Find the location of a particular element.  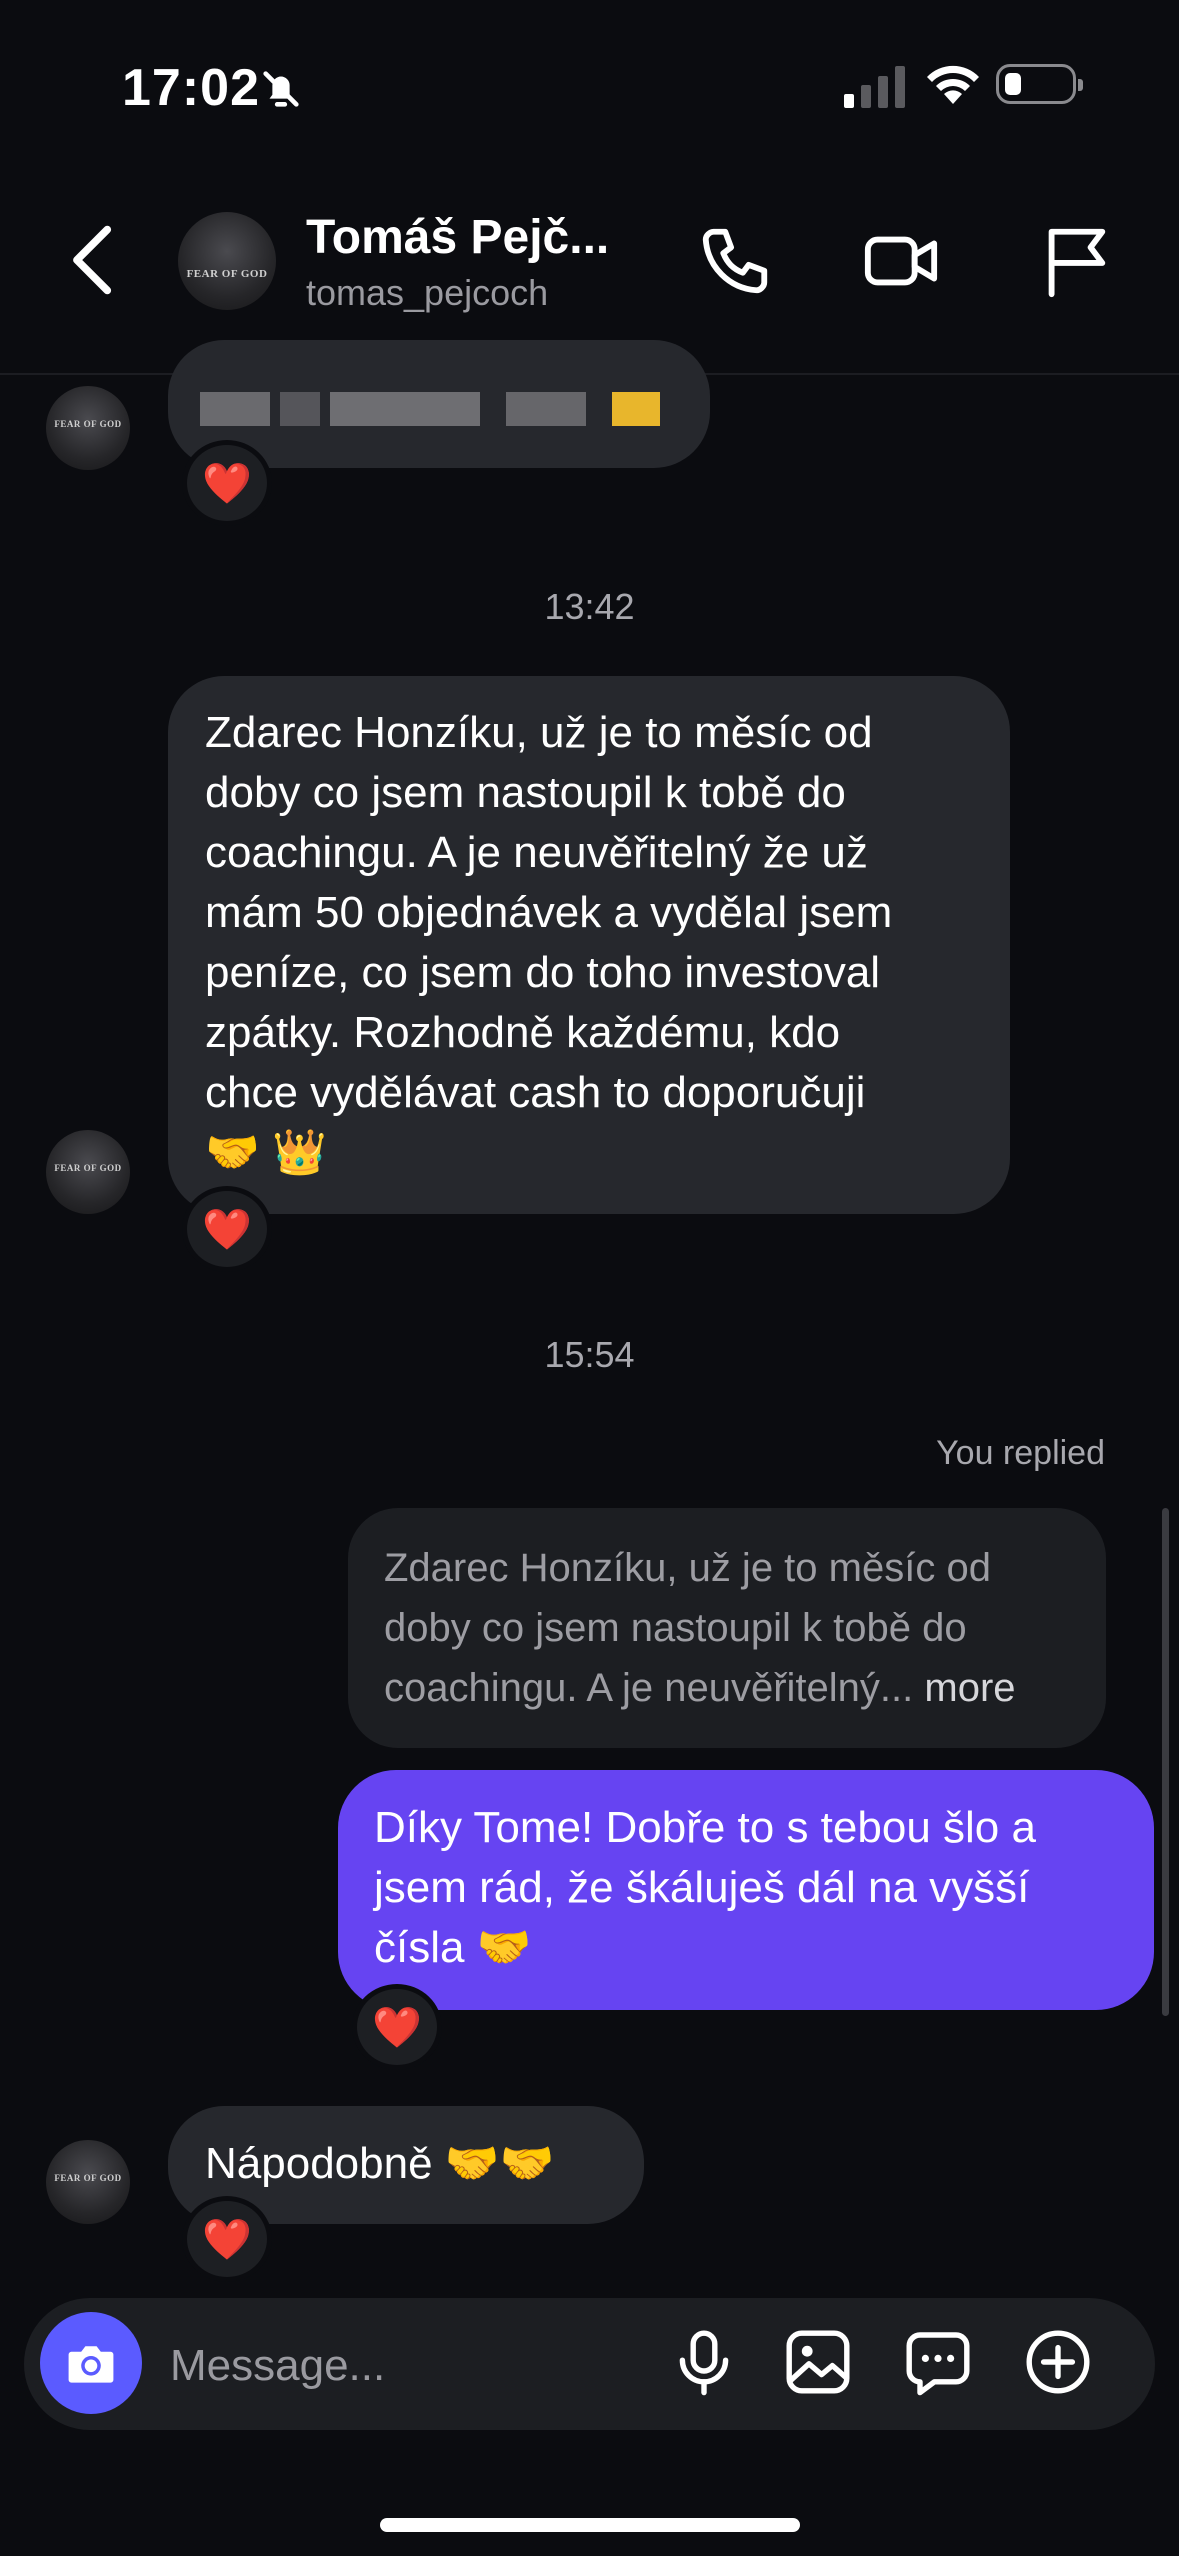

message-line: mám 50 objednávek a vydělal jsem is located at coordinates (549, 912).